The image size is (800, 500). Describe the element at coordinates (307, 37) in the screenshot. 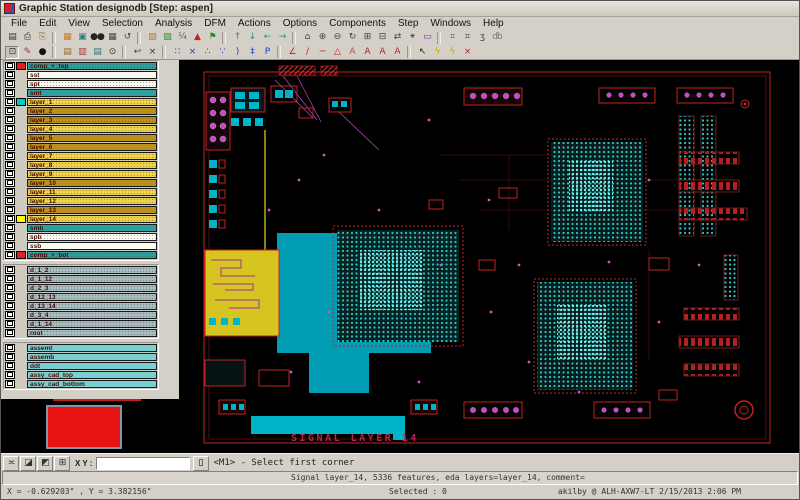

I see `home-button: ⌂` at that location.